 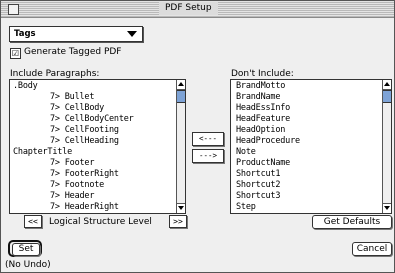 I want to click on set-button-default-ring: Set, so click(x=25, y=248).